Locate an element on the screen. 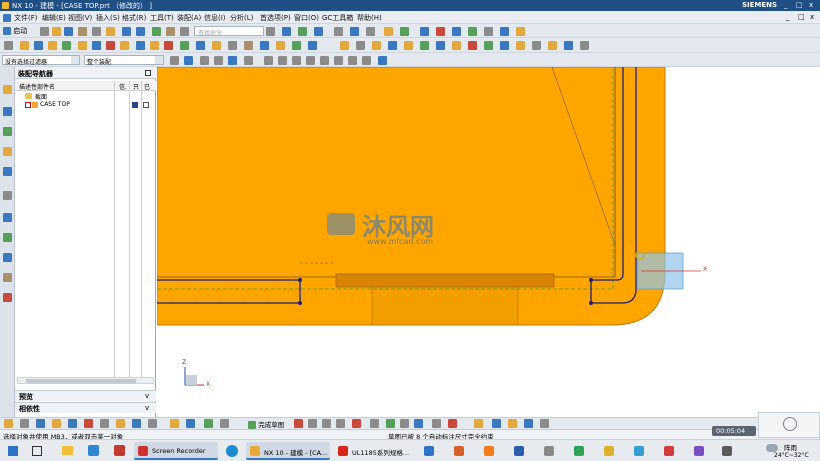 Image resolution: width=820 pixels, height=461 pixels. app-icon-red is located at coordinates (119, 450).